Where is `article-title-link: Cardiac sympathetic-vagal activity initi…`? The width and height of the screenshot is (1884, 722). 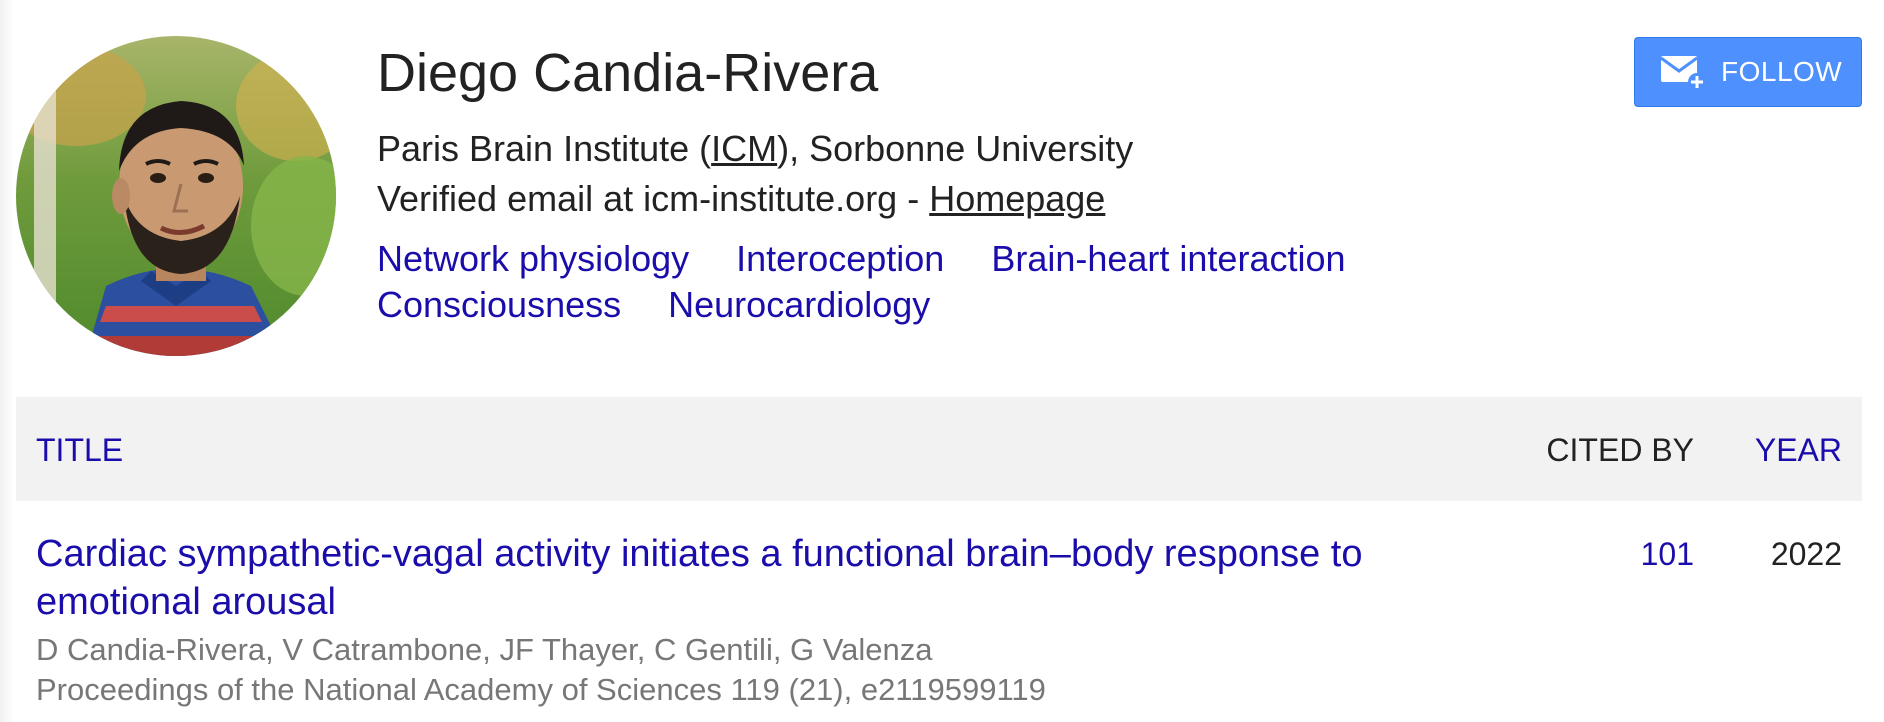 article-title-link: Cardiac sympathetic-vagal activity initi… is located at coordinates (756, 578).